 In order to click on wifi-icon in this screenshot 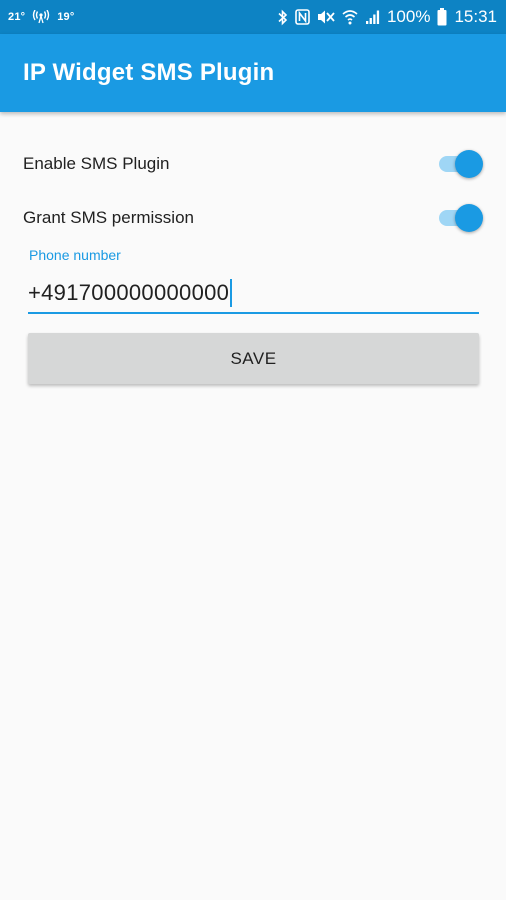, I will do `click(350, 17)`.